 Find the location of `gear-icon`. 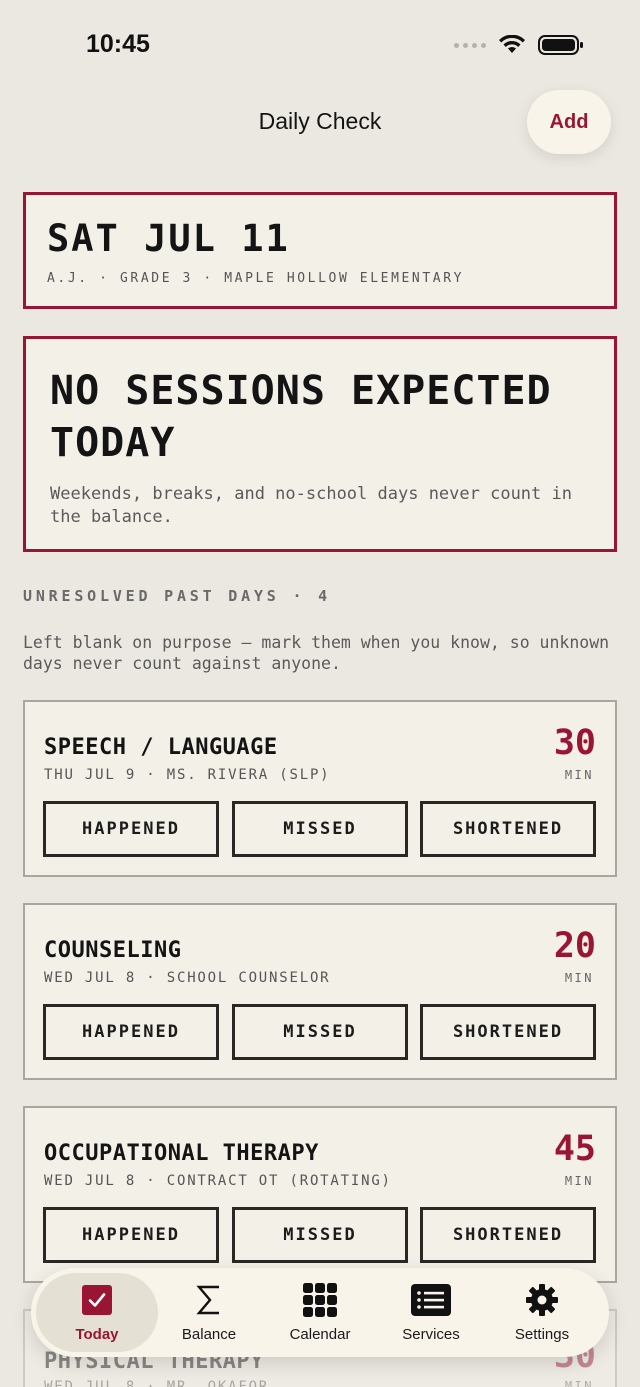

gear-icon is located at coordinates (542, 1300).